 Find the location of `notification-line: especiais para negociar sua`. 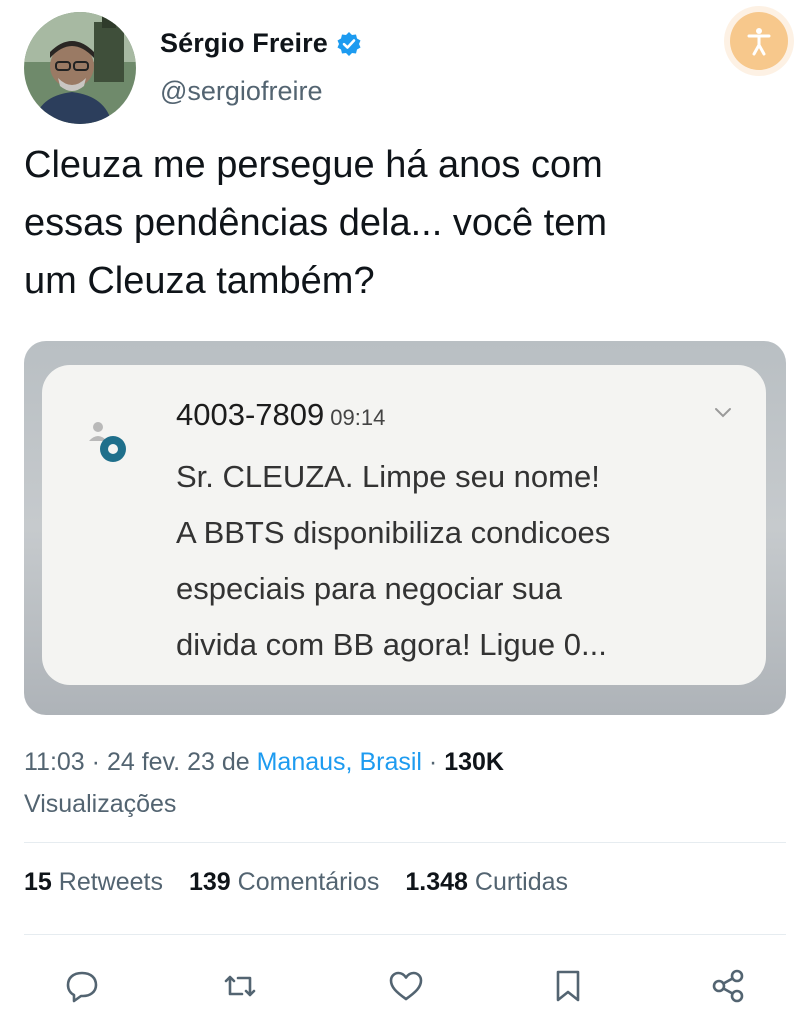

notification-line: especiais para negociar sua is located at coordinates (369, 588).